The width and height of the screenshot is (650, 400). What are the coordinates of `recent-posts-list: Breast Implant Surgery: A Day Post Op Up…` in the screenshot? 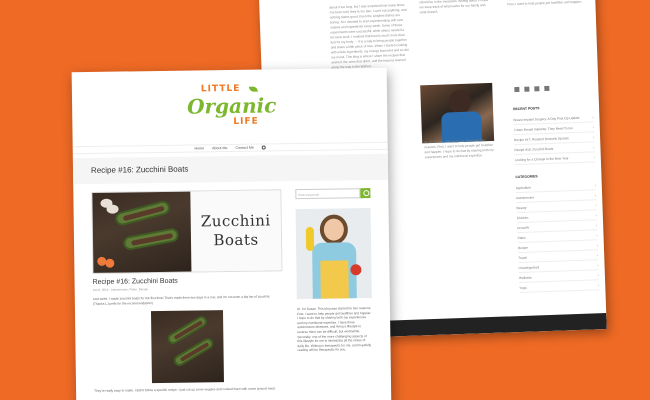 It's located at (554, 139).